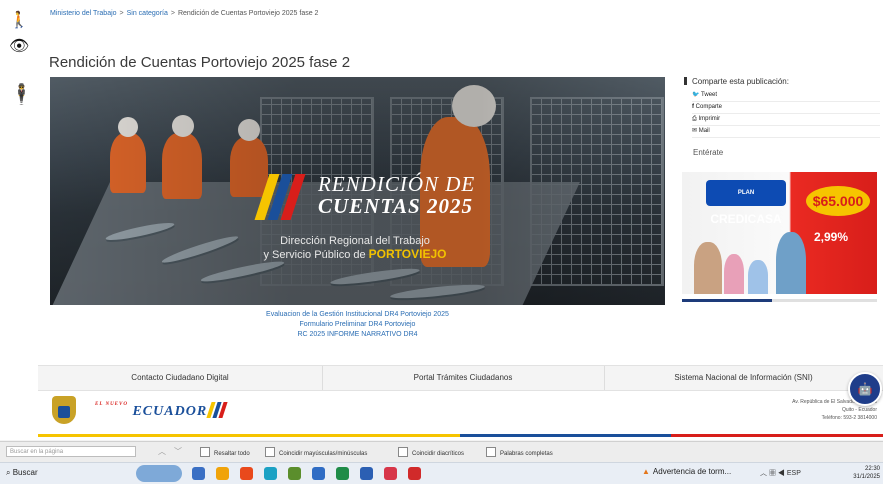 This screenshot has width=883, height=484. I want to click on print-button: ⎙ Imprimir, so click(786, 120).